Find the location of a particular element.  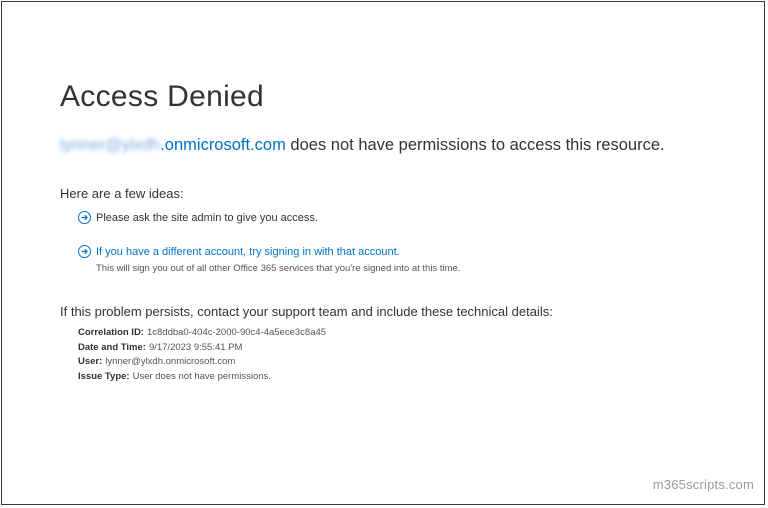

correlation-id-value: 1c8ddba0-404c-2000-90c4-4a5ece3c8a45 is located at coordinates (236, 332).